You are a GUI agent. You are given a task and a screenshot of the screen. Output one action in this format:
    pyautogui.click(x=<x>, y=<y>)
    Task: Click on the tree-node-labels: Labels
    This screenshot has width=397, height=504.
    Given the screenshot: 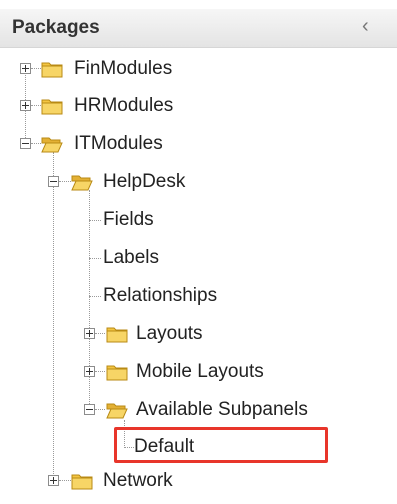 What is the action you would take?
    pyautogui.click(x=198, y=259)
    